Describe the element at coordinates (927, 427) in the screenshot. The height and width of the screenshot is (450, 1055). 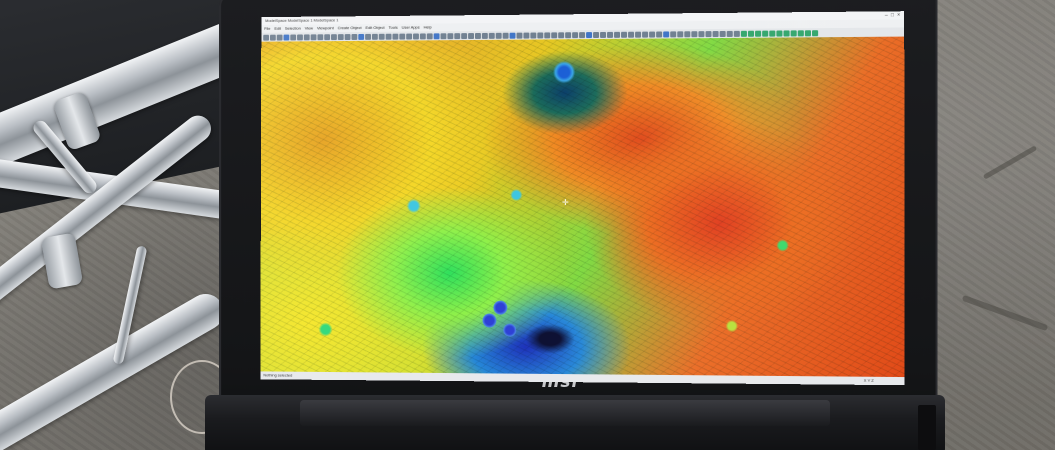
I see `laptop-side` at that location.